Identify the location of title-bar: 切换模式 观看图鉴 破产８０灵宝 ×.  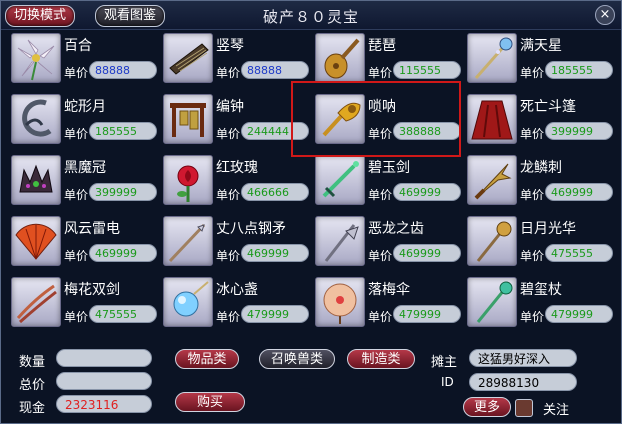
(311, 15).